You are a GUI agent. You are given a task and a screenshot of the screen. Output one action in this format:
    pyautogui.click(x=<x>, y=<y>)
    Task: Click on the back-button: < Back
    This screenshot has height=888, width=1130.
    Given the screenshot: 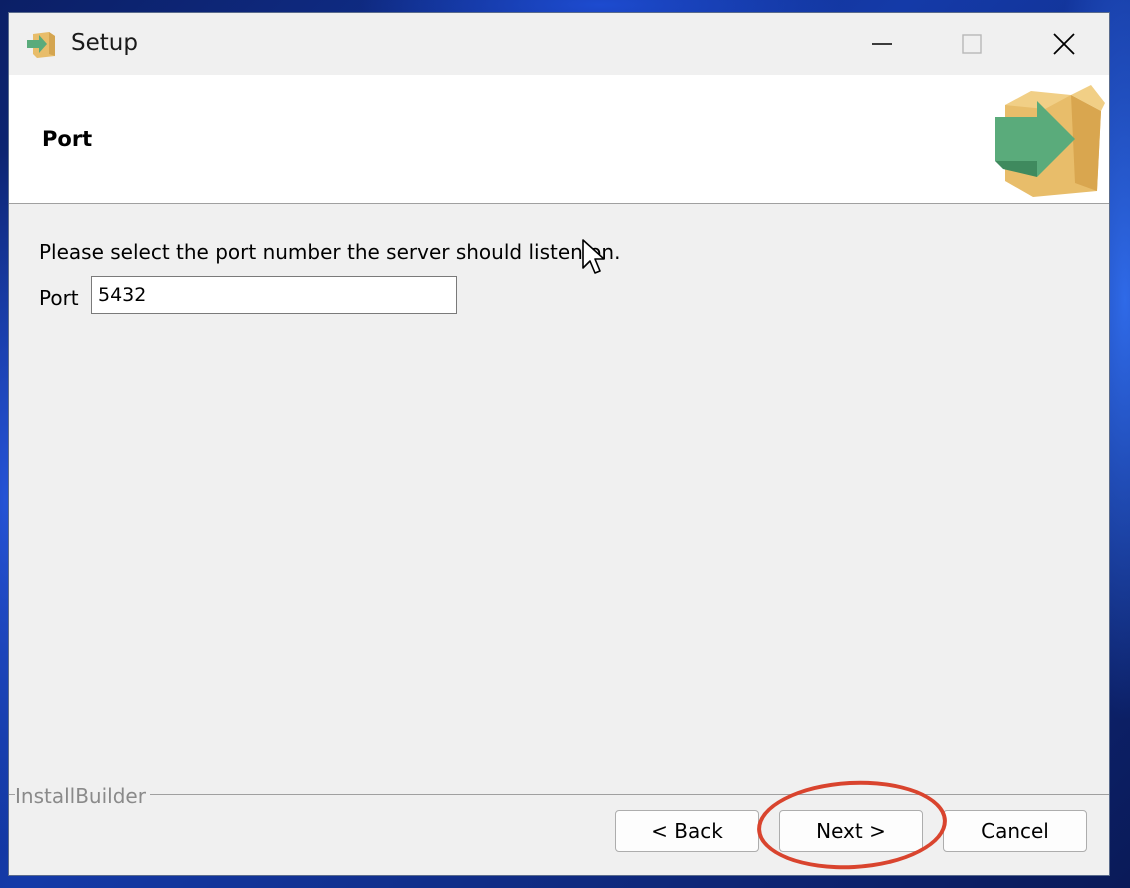 What is the action you would take?
    pyautogui.click(x=687, y=831)
    